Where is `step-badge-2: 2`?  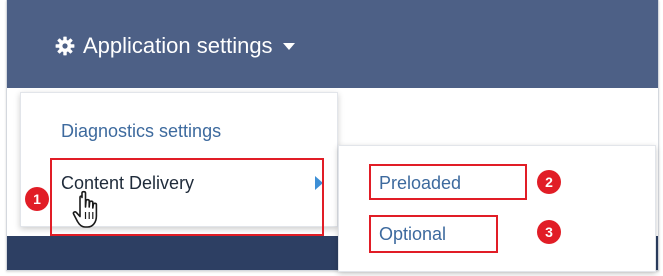
step-badge-2: 2 is located at coordinates (549, 182).